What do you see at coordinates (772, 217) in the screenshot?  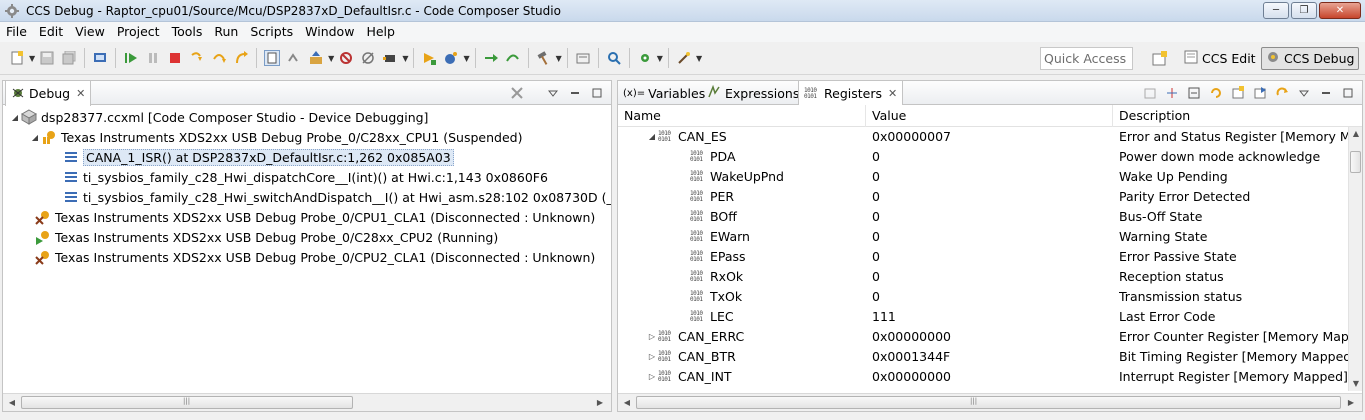 I see `register-name-cell: 1010 0101 BOff` at bounding box center [772, 217].